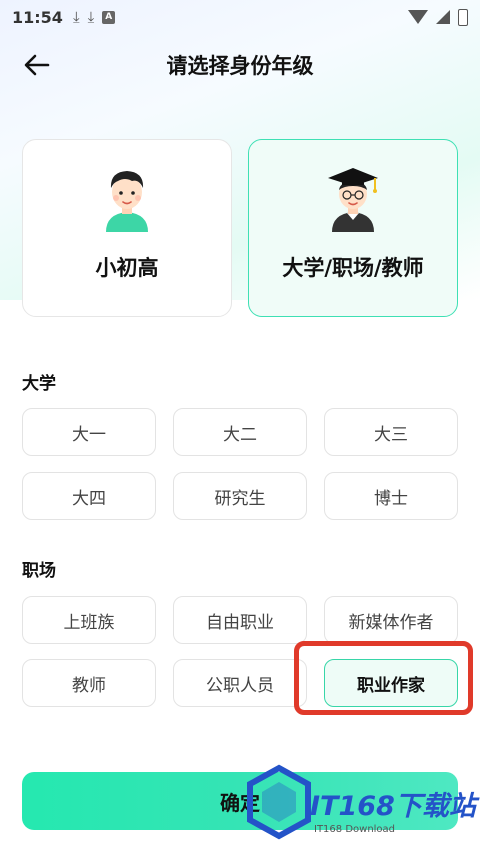  What do you see at coordinates (89, 683) in the screenshot?
I see `option-teacher: 教师` at bounding box center [89, 683].